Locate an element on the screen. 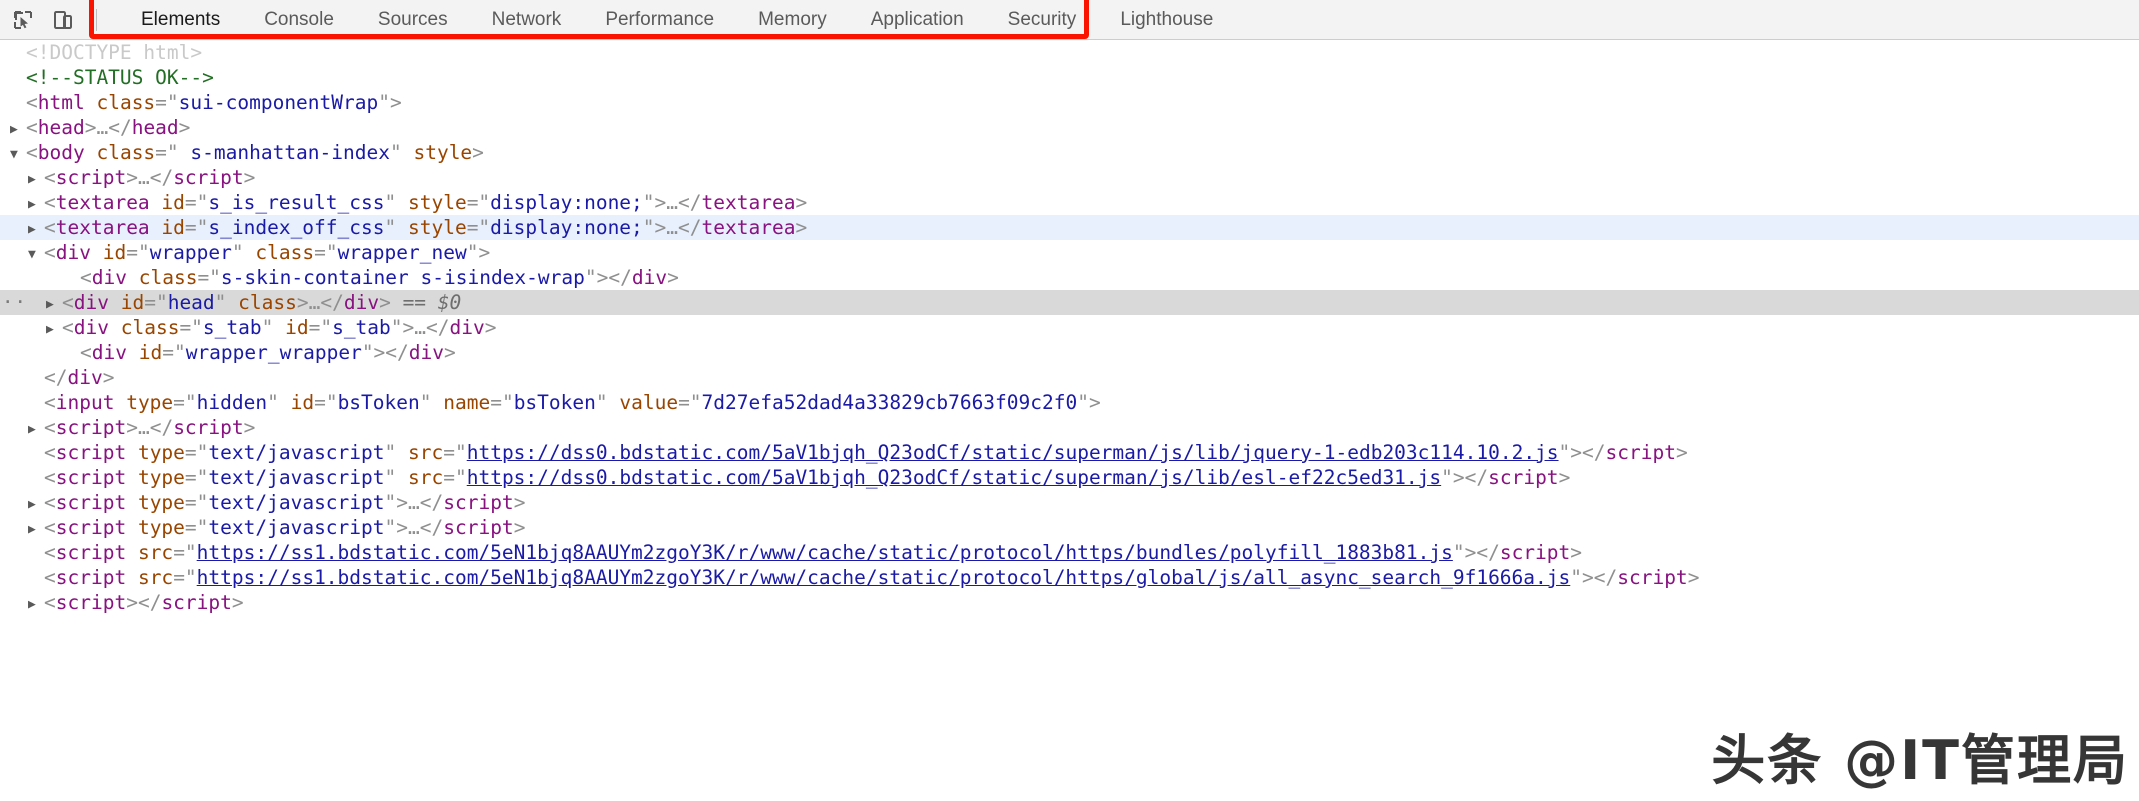 This screenshot has height=801, width=2139. dom-row-body-open: <body class=" s-manhattan-index" style> is located at coordinates (1069, 152).